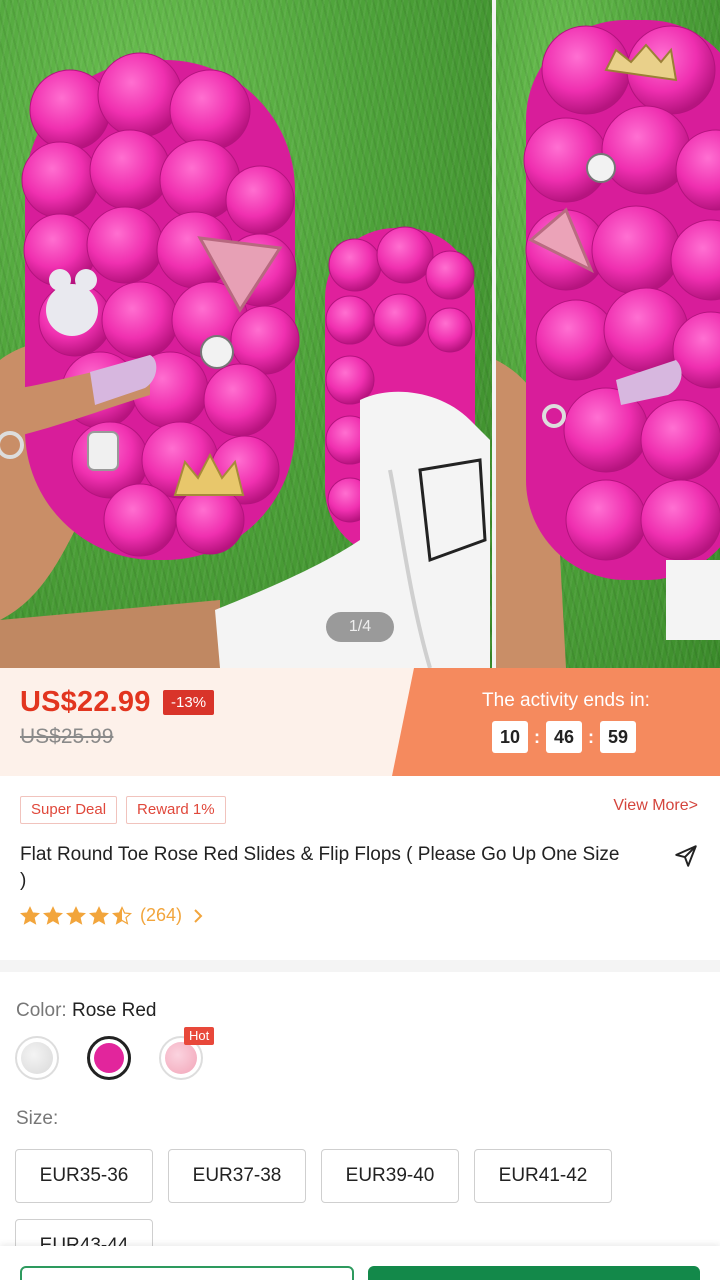 This screenshot has height=1280, width=720. I want to click on countdown-timer: 10 : 46 : 59, so click(564, 737).